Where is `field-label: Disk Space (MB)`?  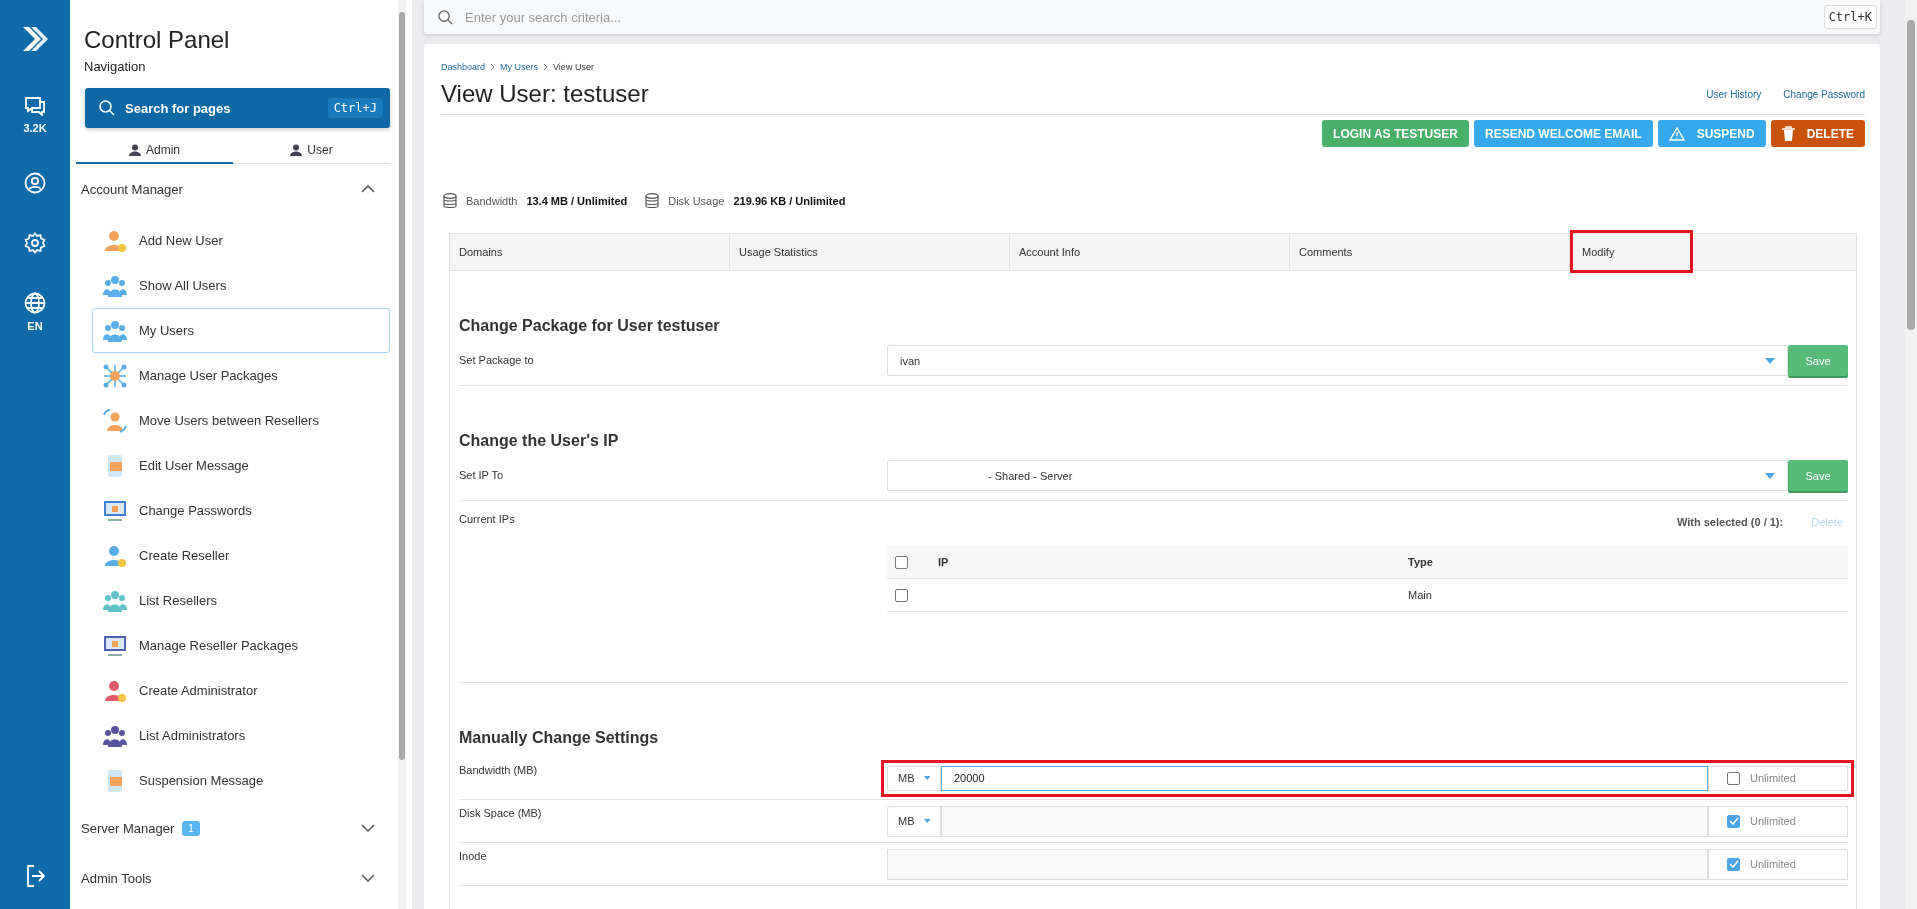
field-label: Disk Space (MB) is located at coordinates (501, 812).